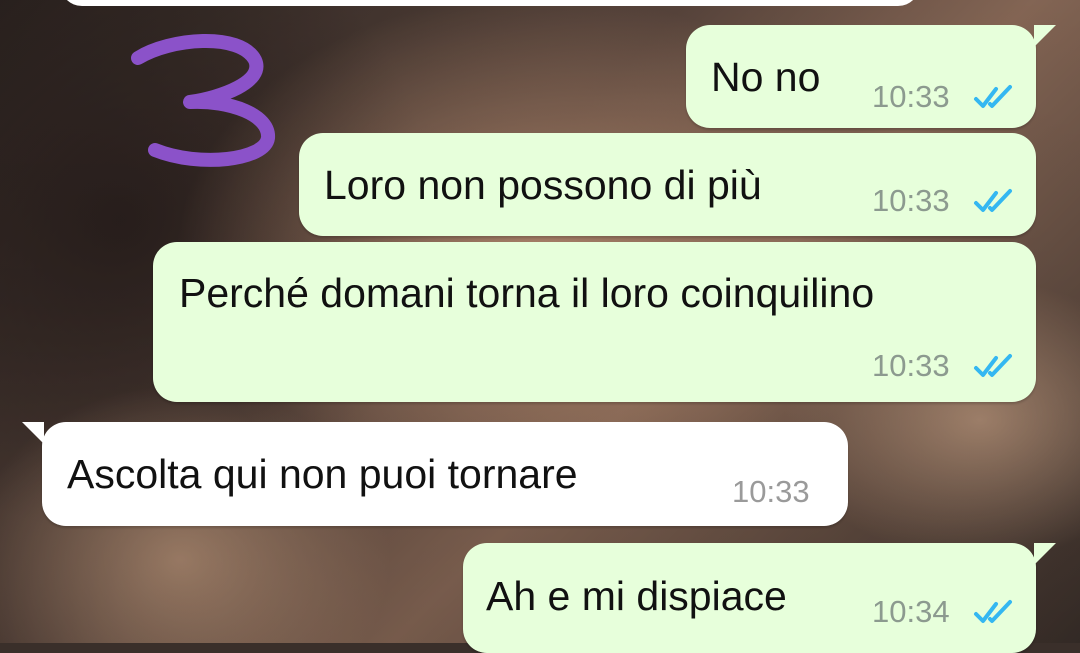 The height and width of the screenshot is (653, 1080). What do you see at coordinates (636, 596) in the screenshot?
I see `message-text: Ah e mi dispiace` at bounding box center [636, 596].